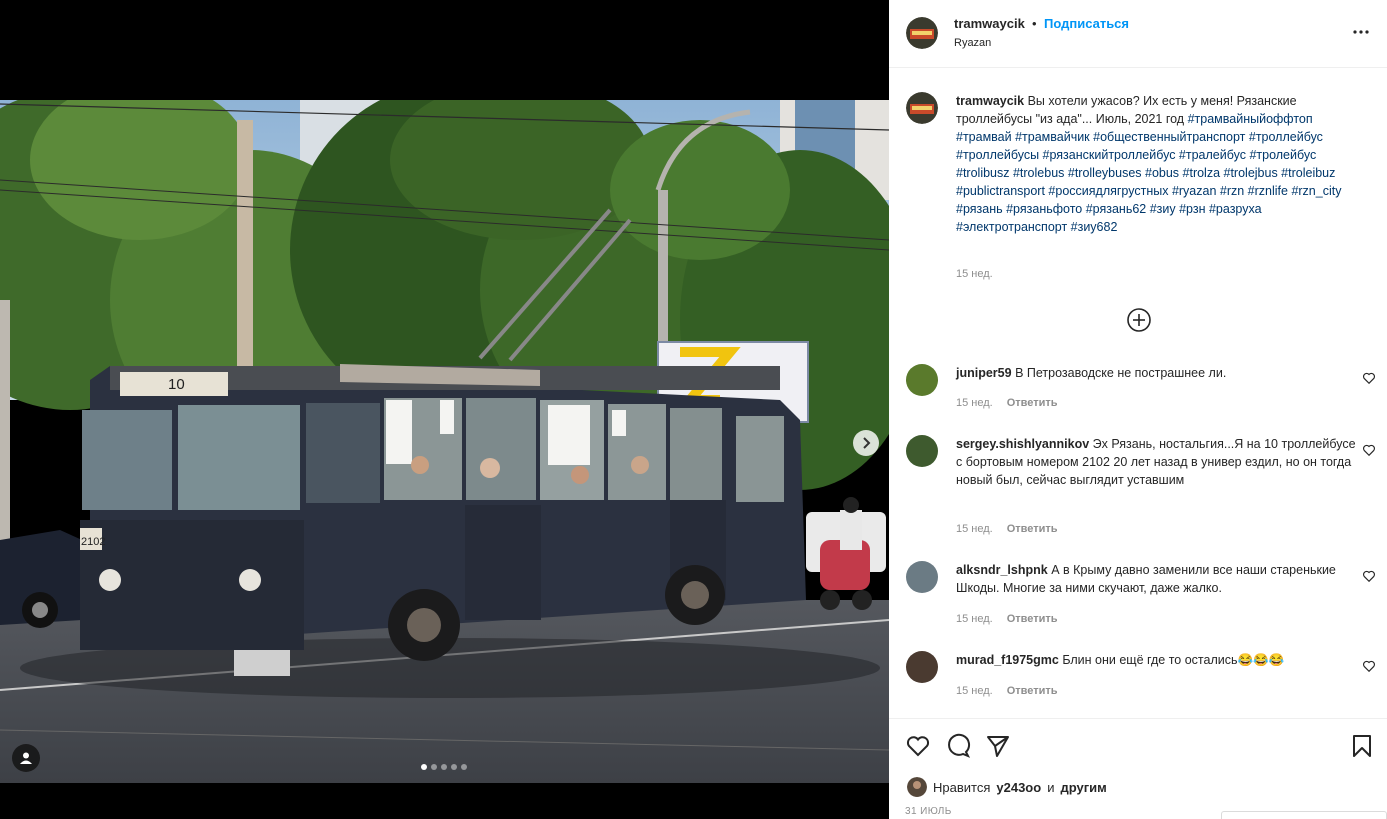  What do you see at coordinates (1022, 444) in the screenshot?
I see `commenter-username: sergey.shishlyannikov` at bounding box center [1022, 444].